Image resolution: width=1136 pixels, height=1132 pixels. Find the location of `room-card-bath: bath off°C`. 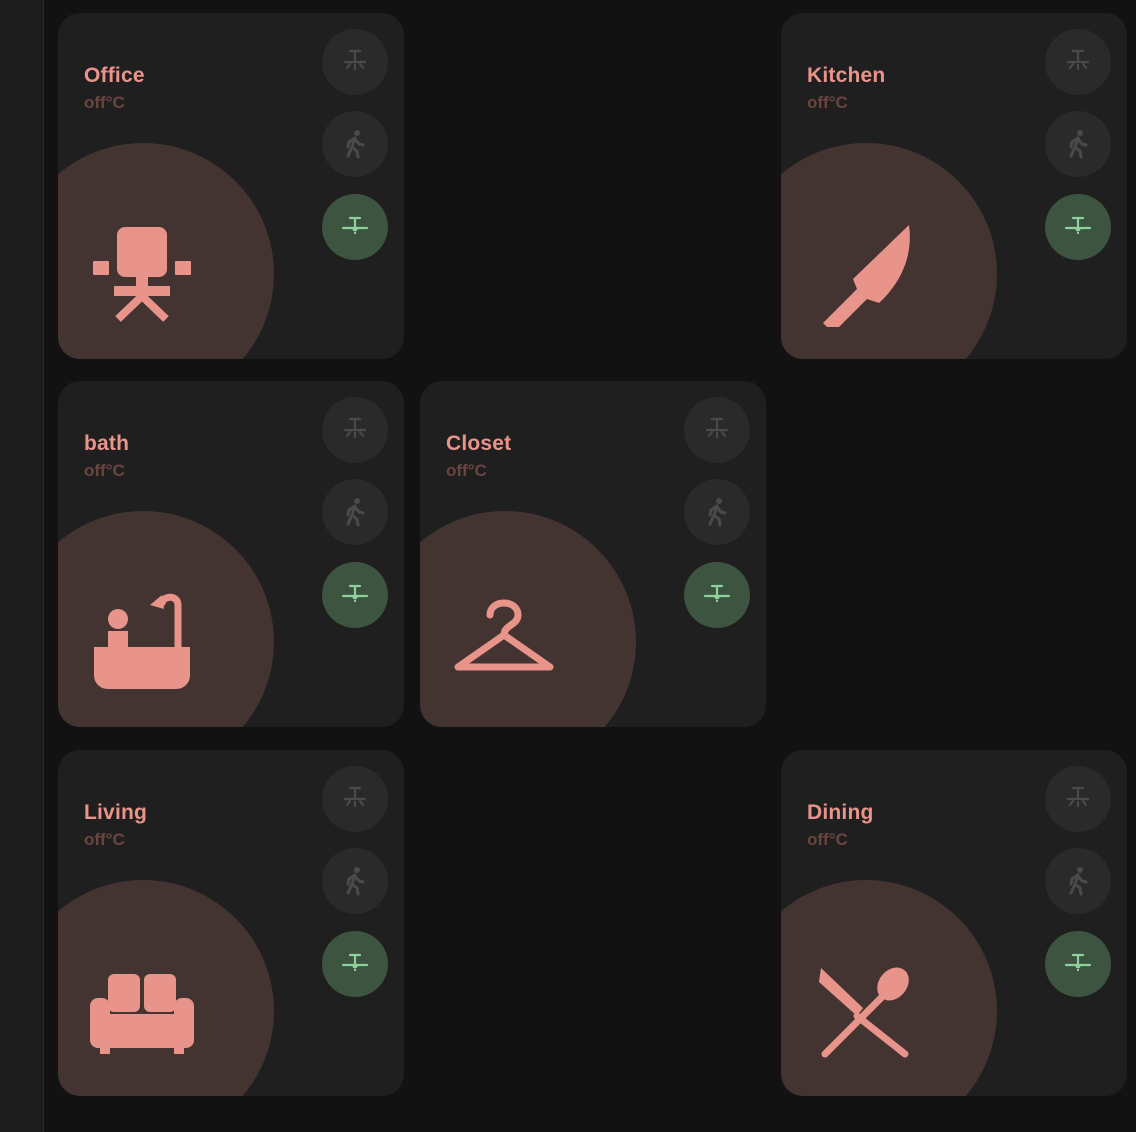

room-card-bath: bath off°C is located at coordinates (231, 554).